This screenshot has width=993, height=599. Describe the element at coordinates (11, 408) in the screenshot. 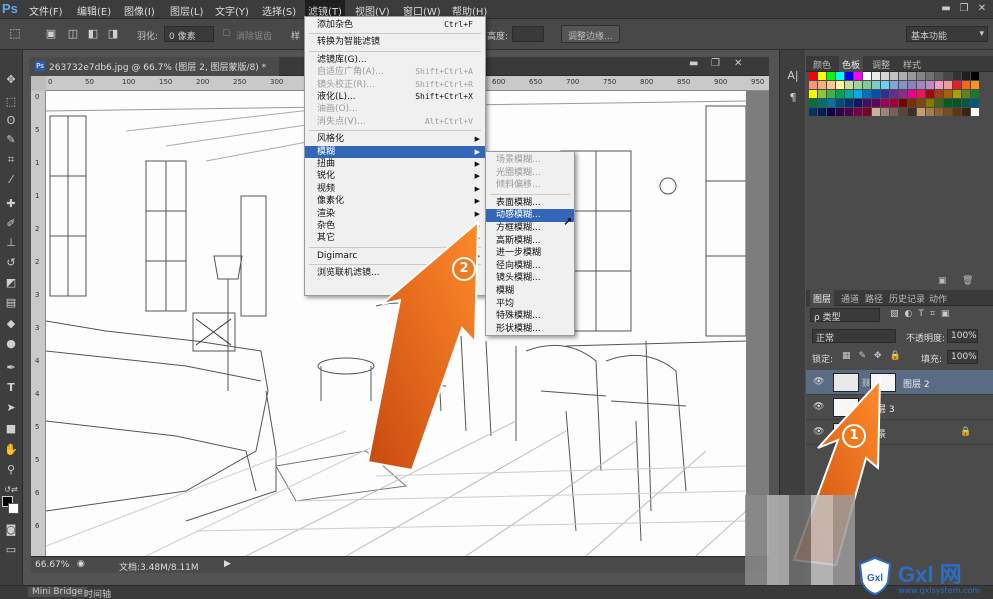

I see `path-select-icon: ➤` at that location.